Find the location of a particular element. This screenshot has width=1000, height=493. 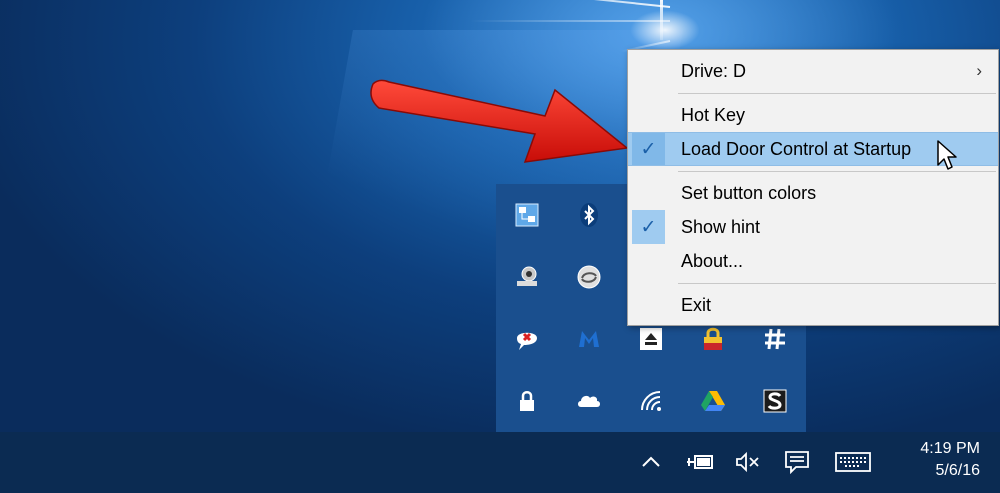

action-center-button is located at coordinates (797, 462).